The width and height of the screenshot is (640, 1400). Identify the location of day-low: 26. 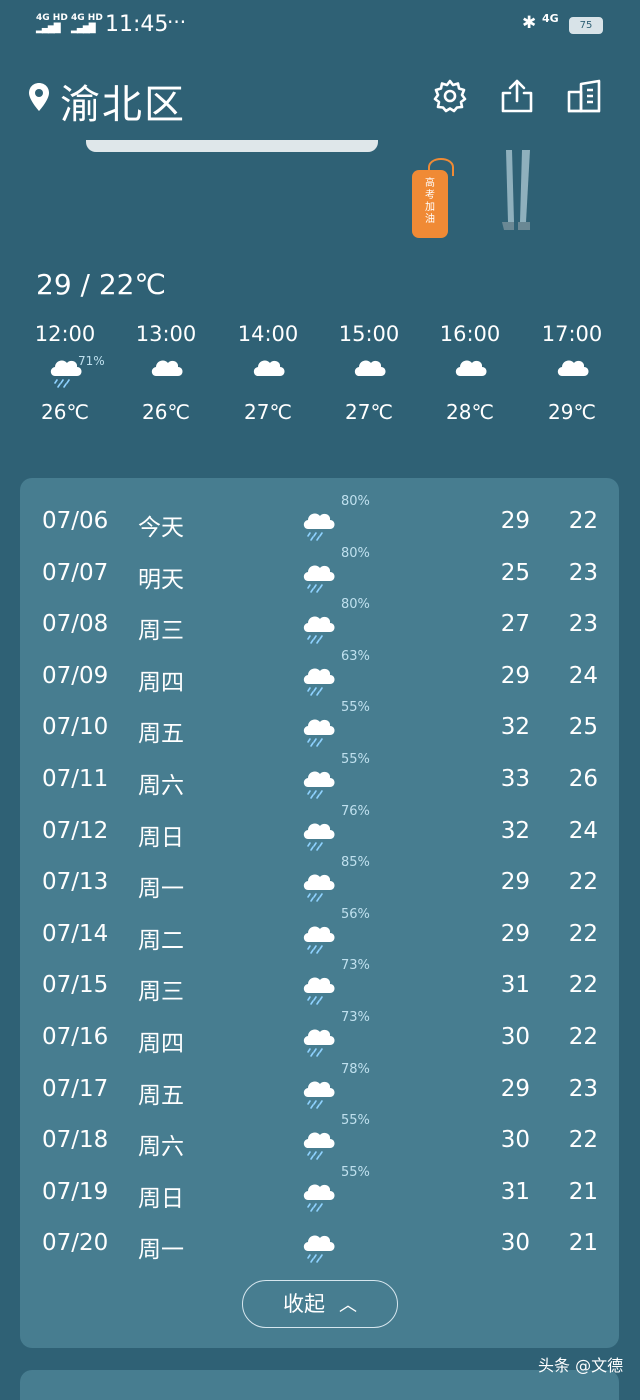
(583, 779).